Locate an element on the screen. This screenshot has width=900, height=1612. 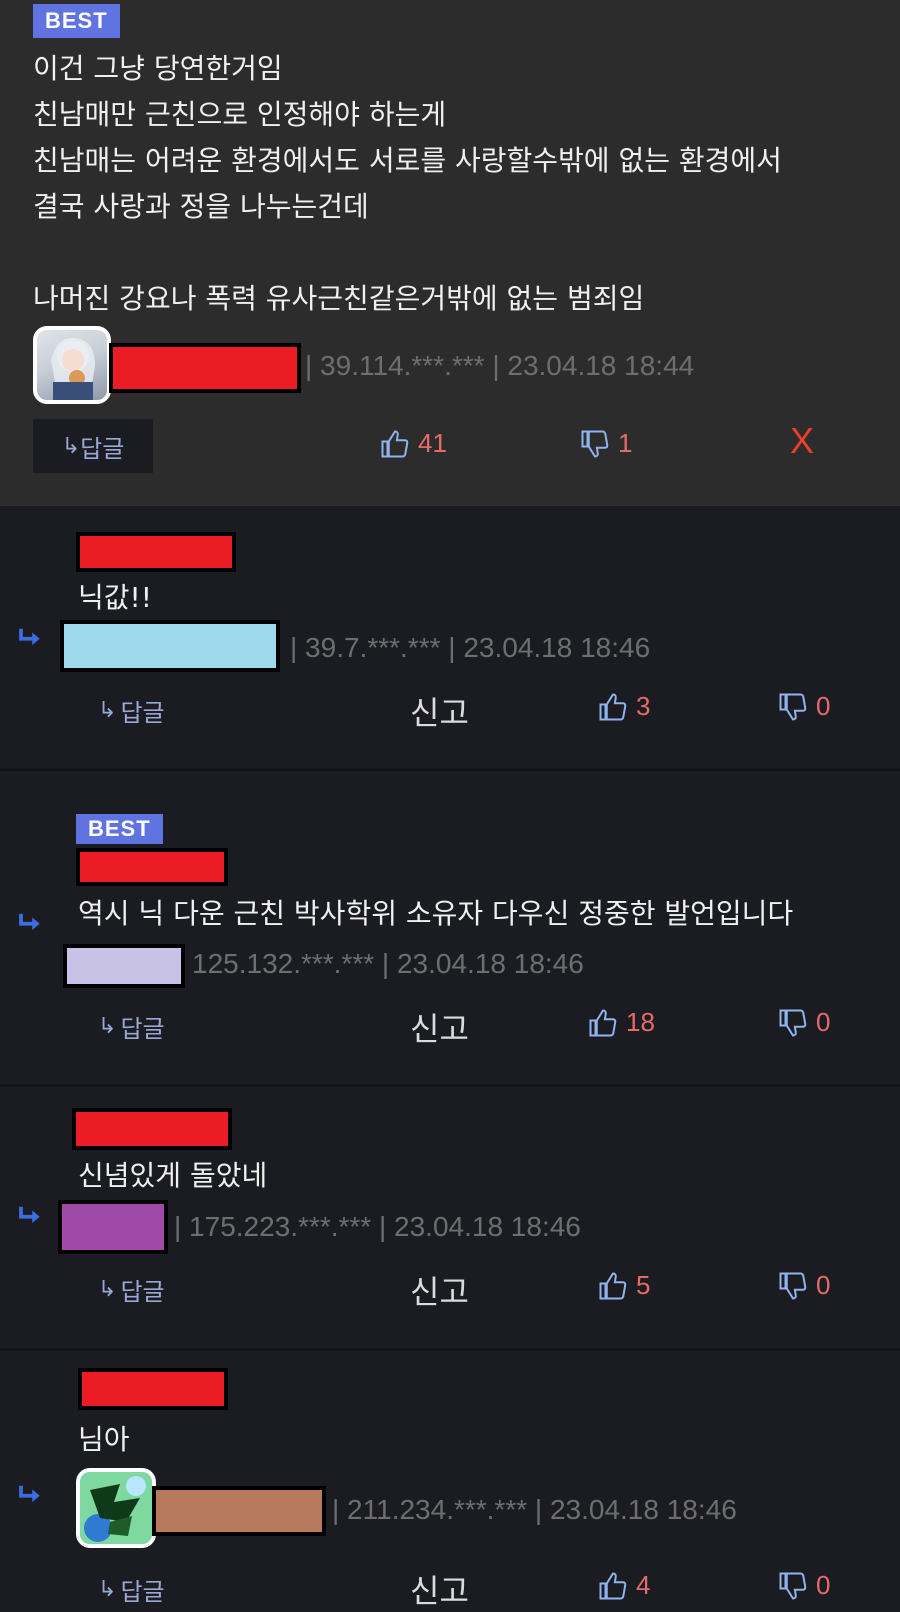
like-button: 41 is located at coordinates (413, 443).